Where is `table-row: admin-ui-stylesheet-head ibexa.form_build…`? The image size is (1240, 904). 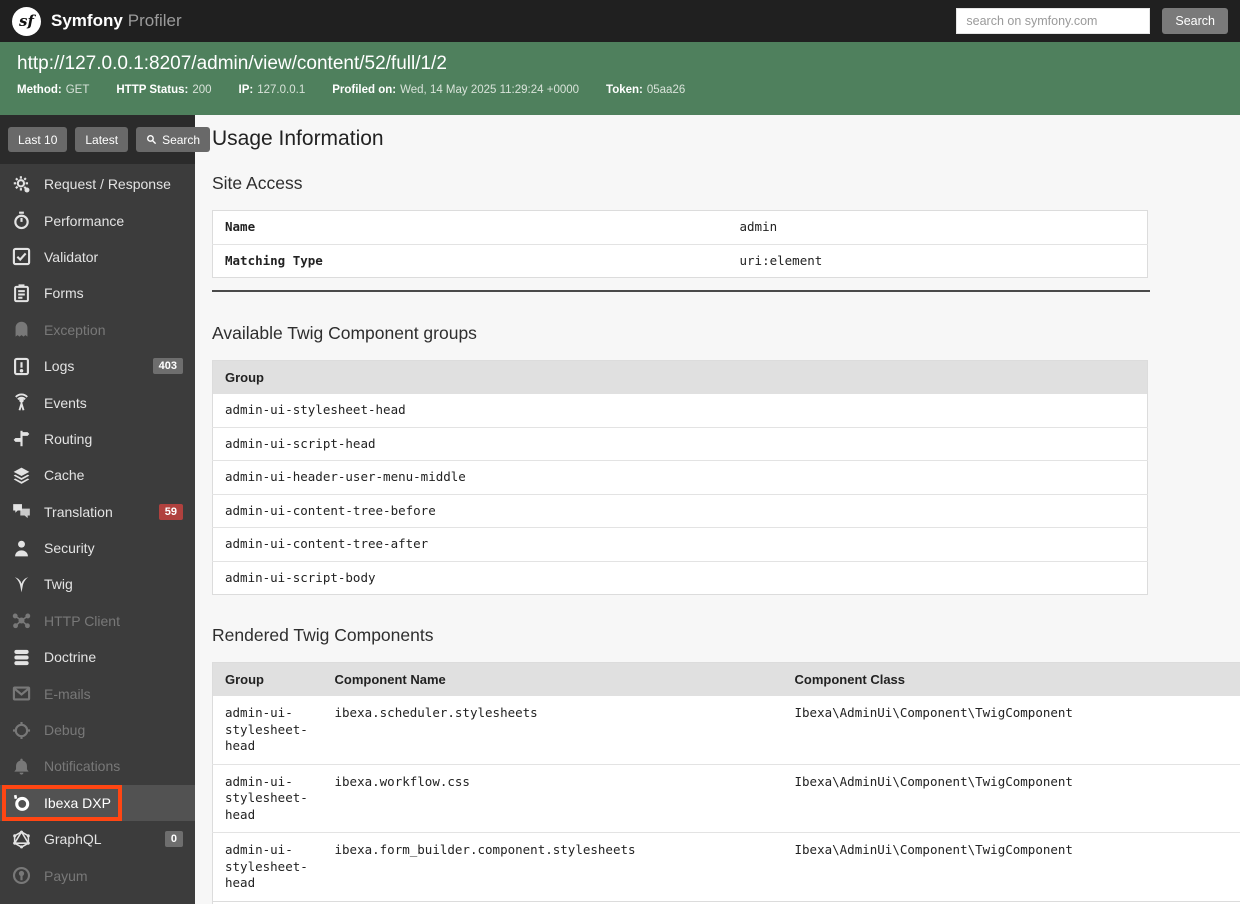
table-row: admin-ui-stylesheet-head ibexa.form_build… is located at coordinates (726, 866).